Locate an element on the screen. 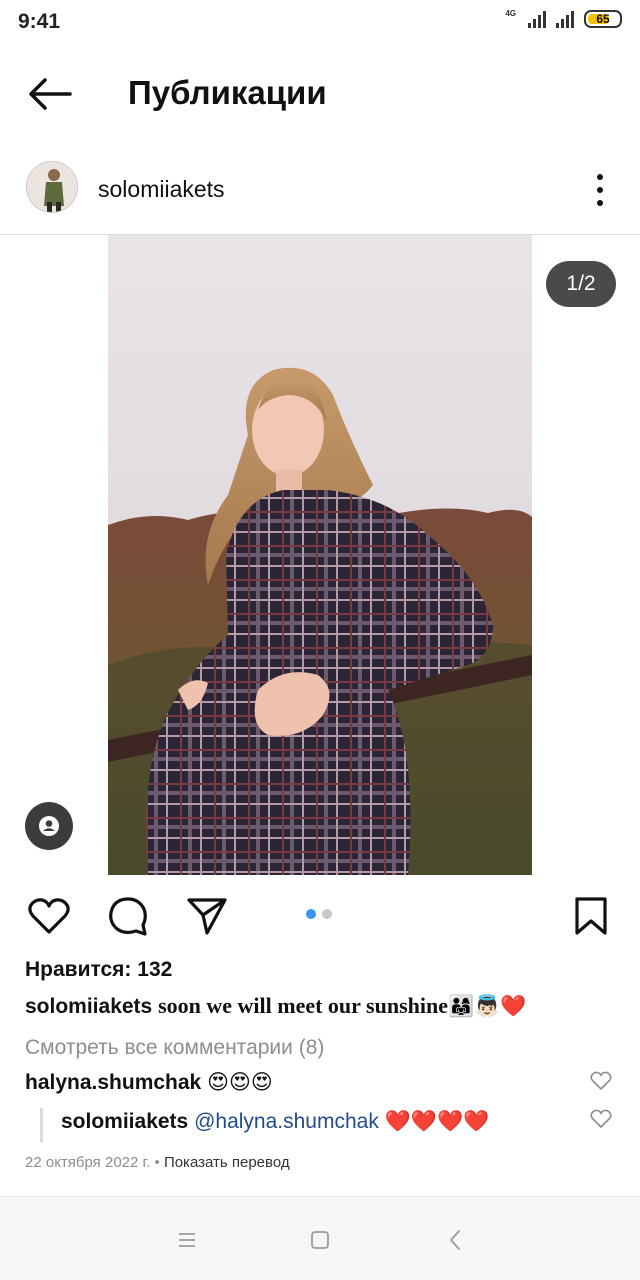 This screenshot has height=1280, width=640. caption-text: soon we will meet our sunshine is located at coordinates (303, 1005).